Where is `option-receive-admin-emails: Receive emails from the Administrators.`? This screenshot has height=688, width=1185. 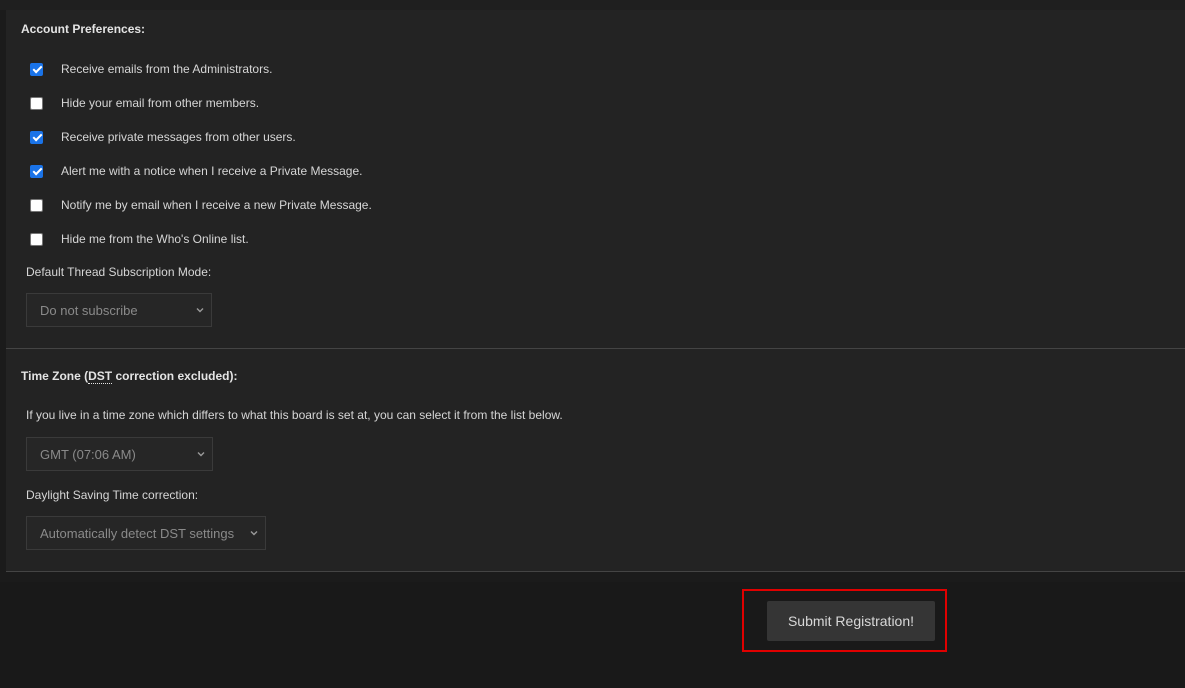
option-receive-admin-emails: Receive emails from the Administrators. is located at coordinates (151, 69).